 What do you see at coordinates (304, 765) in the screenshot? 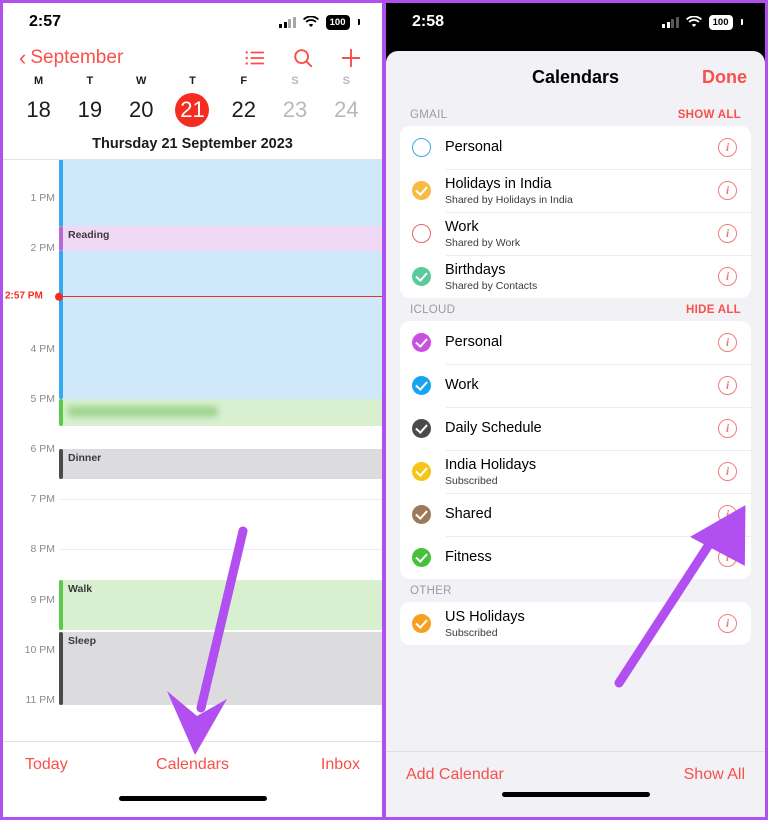
I see `inbox-button: Inbox` at bounding box center [304, 765].